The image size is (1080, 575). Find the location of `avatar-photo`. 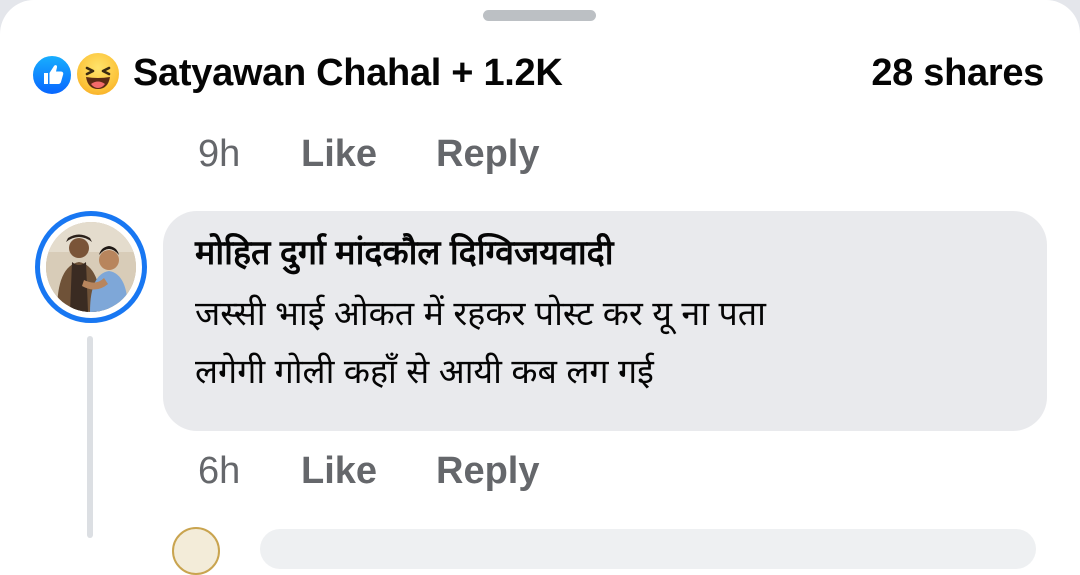

avatar-photo is located at coordinates (91, 267).